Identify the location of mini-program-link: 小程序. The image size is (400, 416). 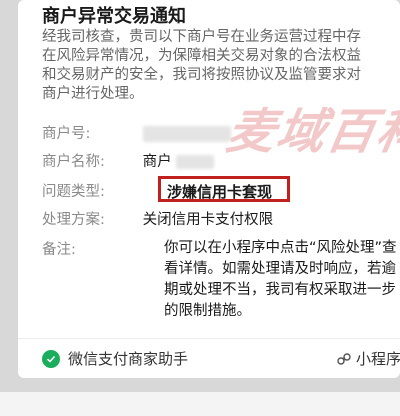
(368, 358).